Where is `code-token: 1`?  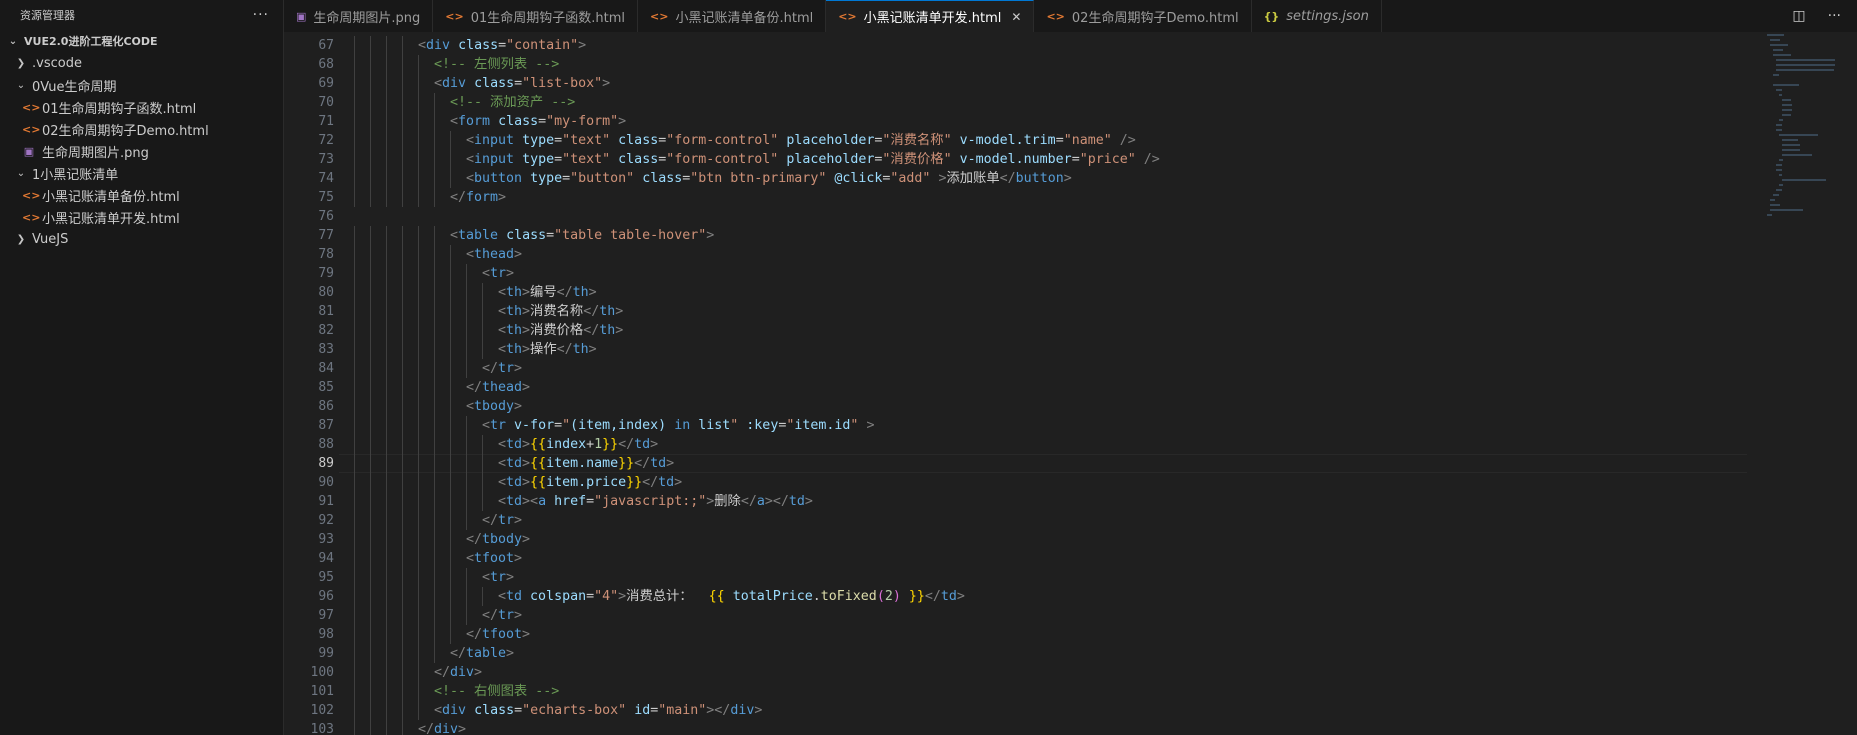 code-token: 1 is located at coordinates (598, 444).